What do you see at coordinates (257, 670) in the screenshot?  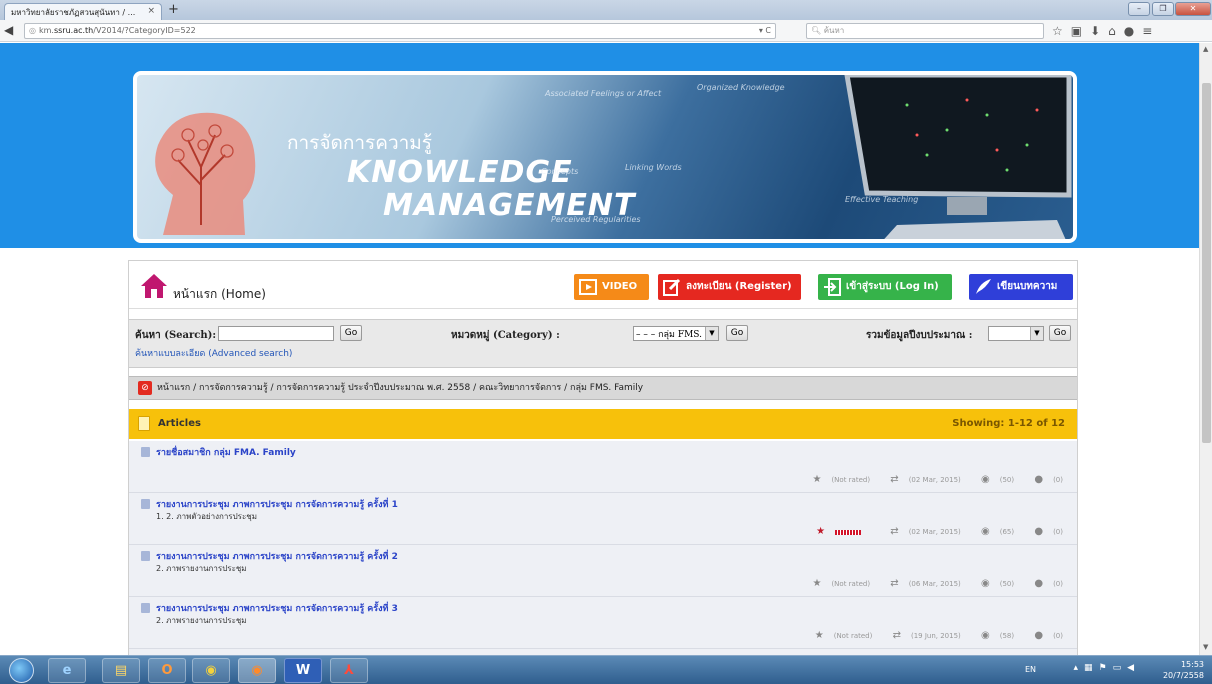 I see `firefox-taskbar-icon: ◉` at bounding box center [257, 670].